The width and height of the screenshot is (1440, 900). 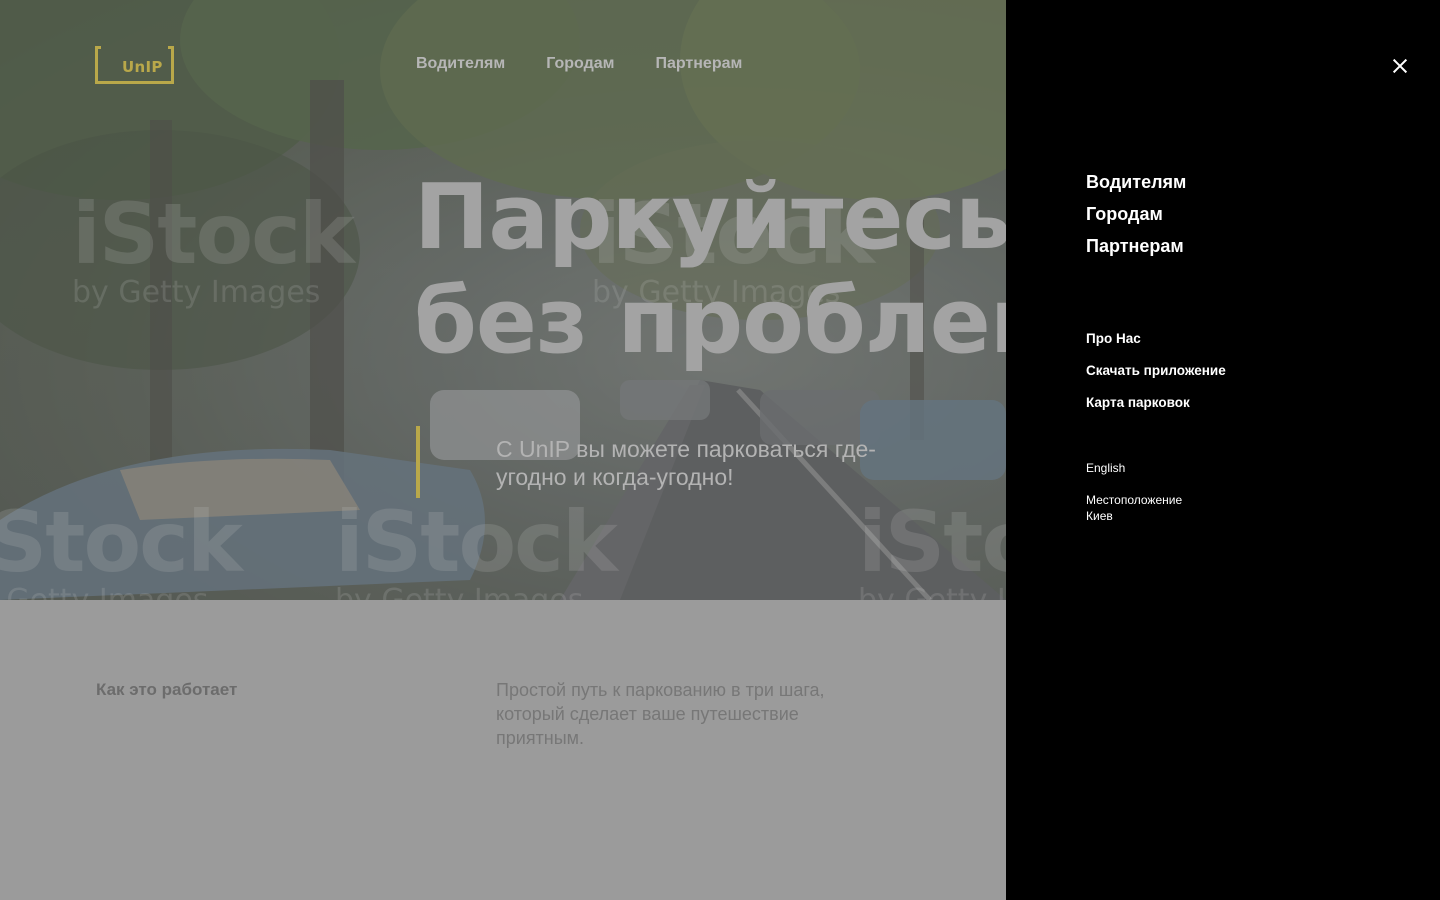 I want to click on hero-headline: Паркуйтесь без проблем, so click(x=710, y=270).